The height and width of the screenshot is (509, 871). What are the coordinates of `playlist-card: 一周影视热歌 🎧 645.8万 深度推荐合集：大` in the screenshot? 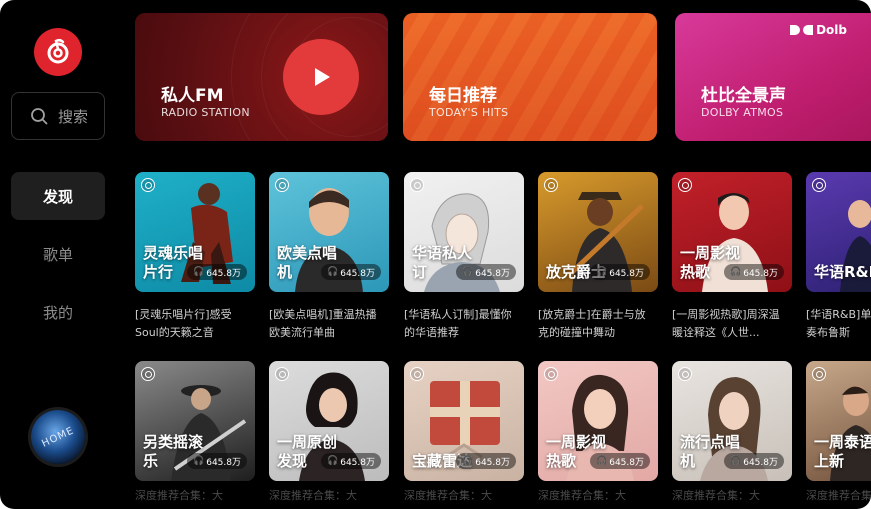 It's located at (598, 432).